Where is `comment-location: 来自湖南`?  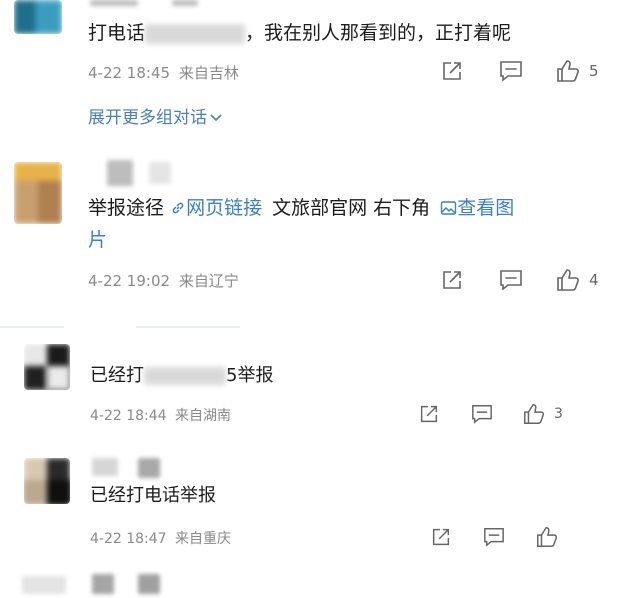
comment-location: 来自湖南 is located at coordinates (203, 416).